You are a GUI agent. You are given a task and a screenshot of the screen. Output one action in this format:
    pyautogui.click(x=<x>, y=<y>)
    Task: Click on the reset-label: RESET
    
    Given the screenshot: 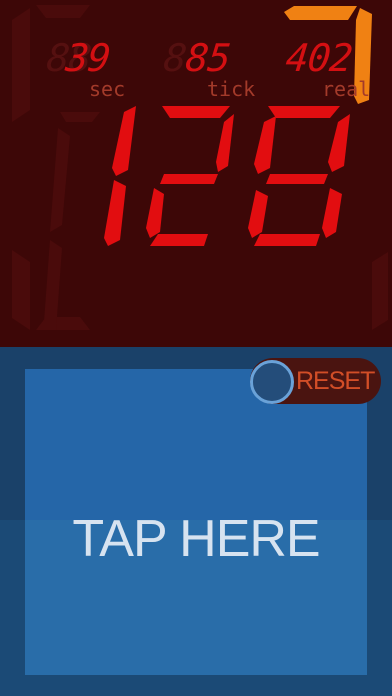 What is the action you would take?
    pyautogui.click(x=335, y=381)
    